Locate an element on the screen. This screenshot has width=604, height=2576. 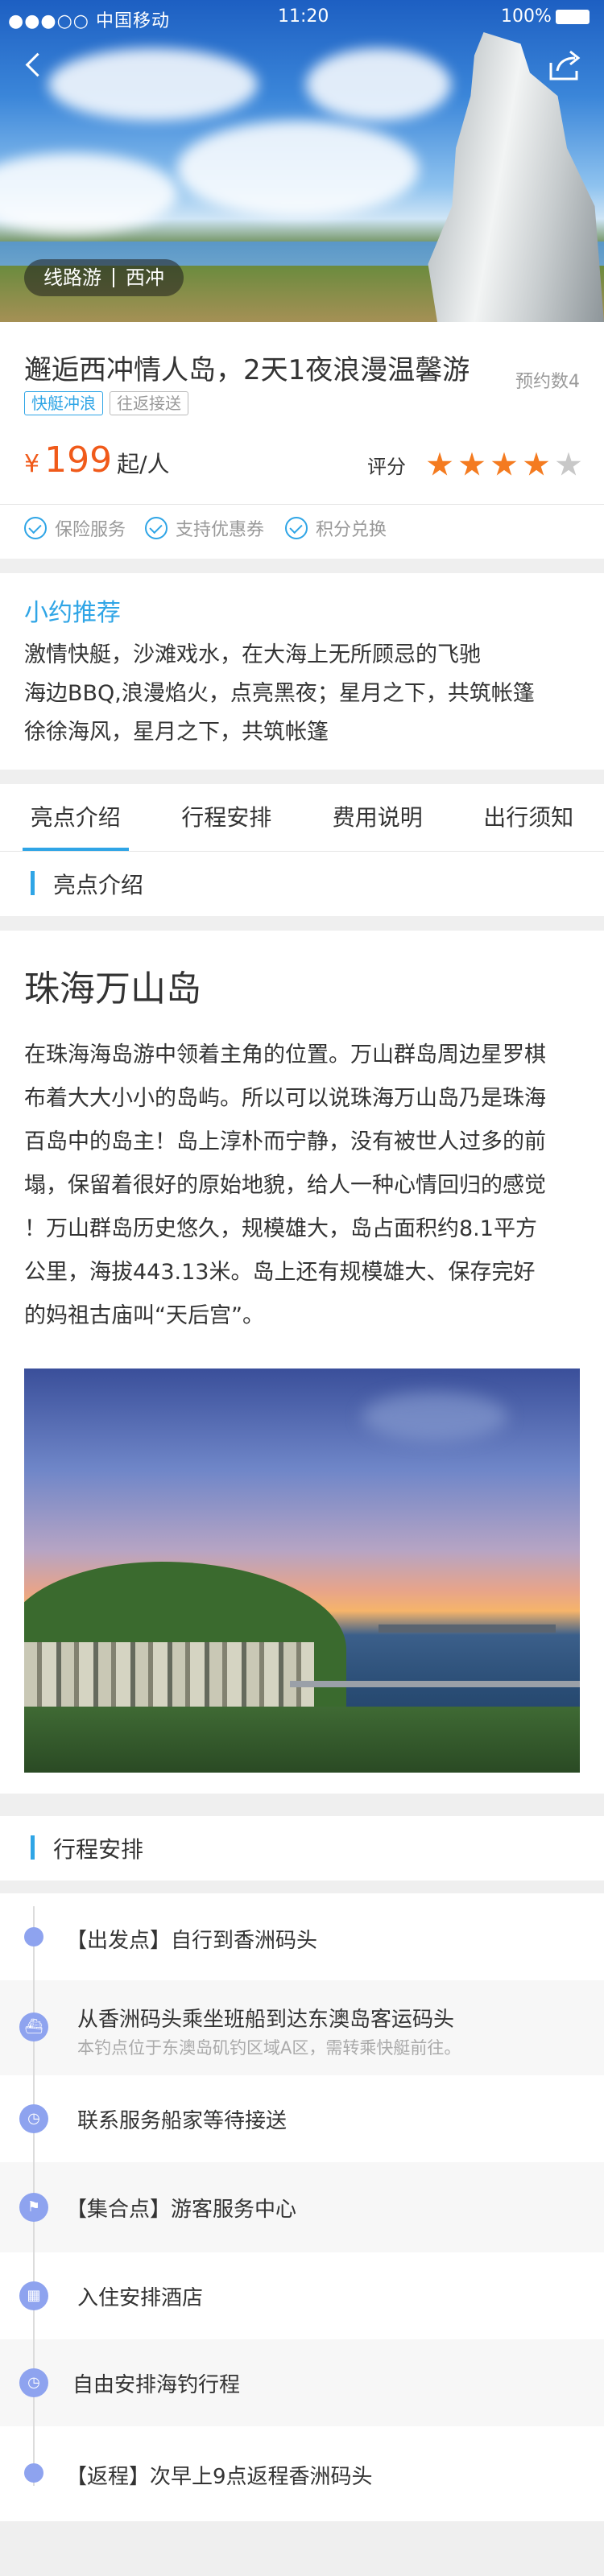
timeline-subtext: 本钓点位于东澳岛矶钓区域A区，需转乘快艇前往。 is located at coordinates (269, 2048).